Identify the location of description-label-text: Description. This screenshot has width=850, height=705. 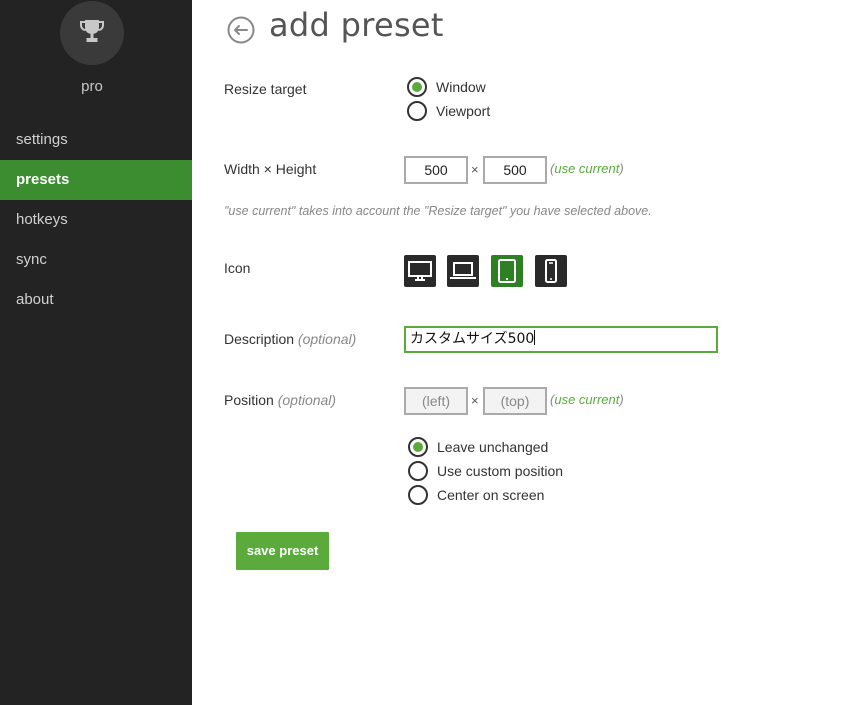
(259, 339).